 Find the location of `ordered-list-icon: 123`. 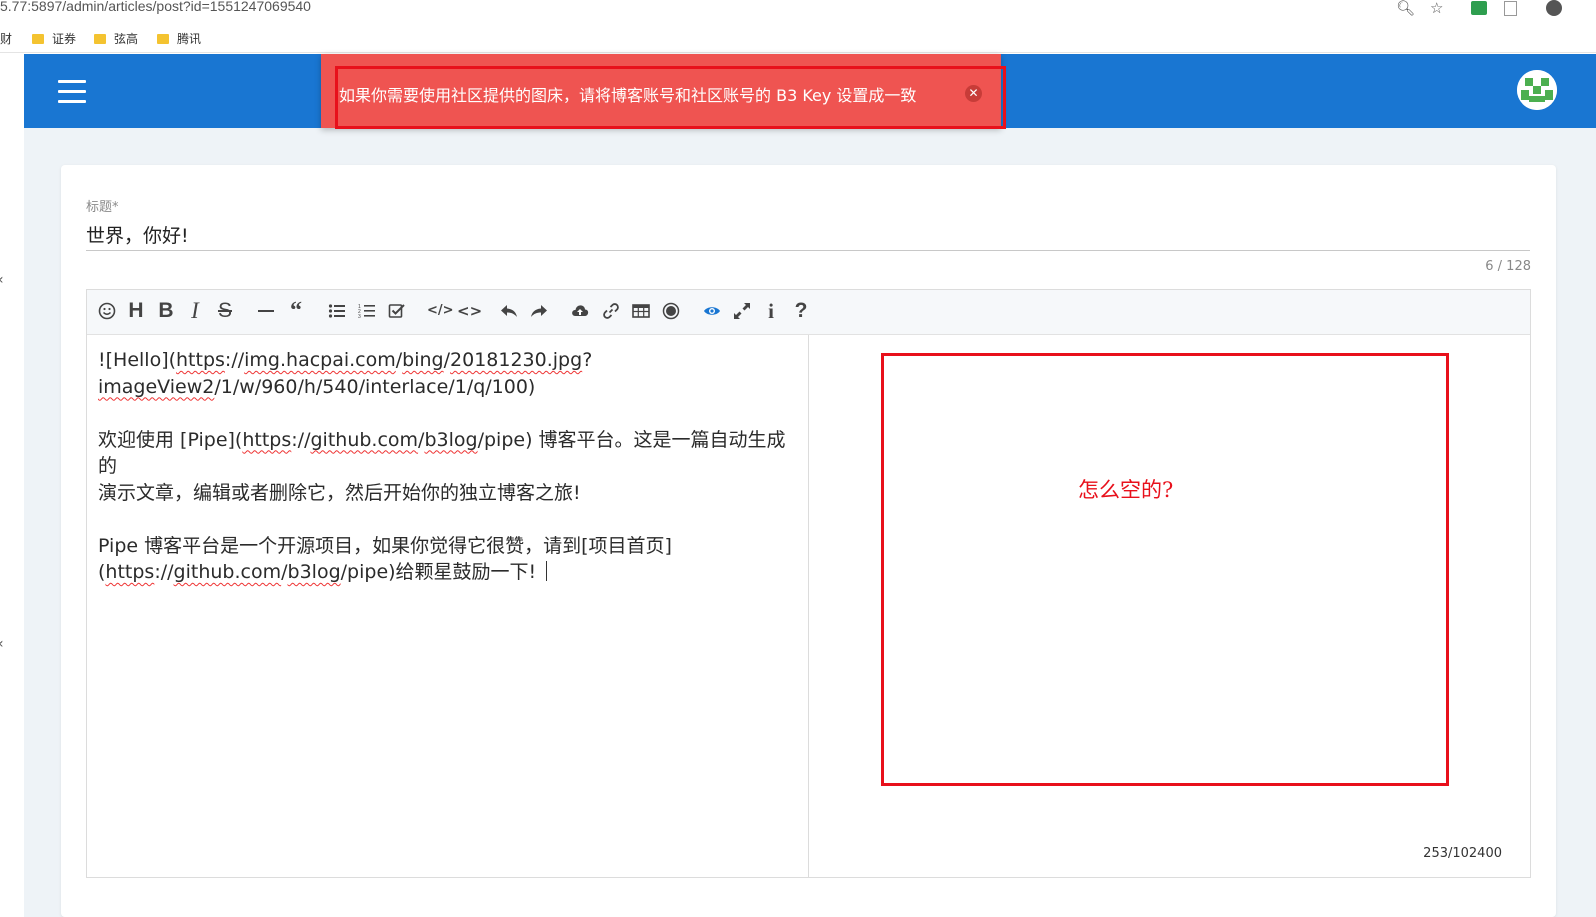

ordered-list-icon: 123 is located at coordinates (367, 311).